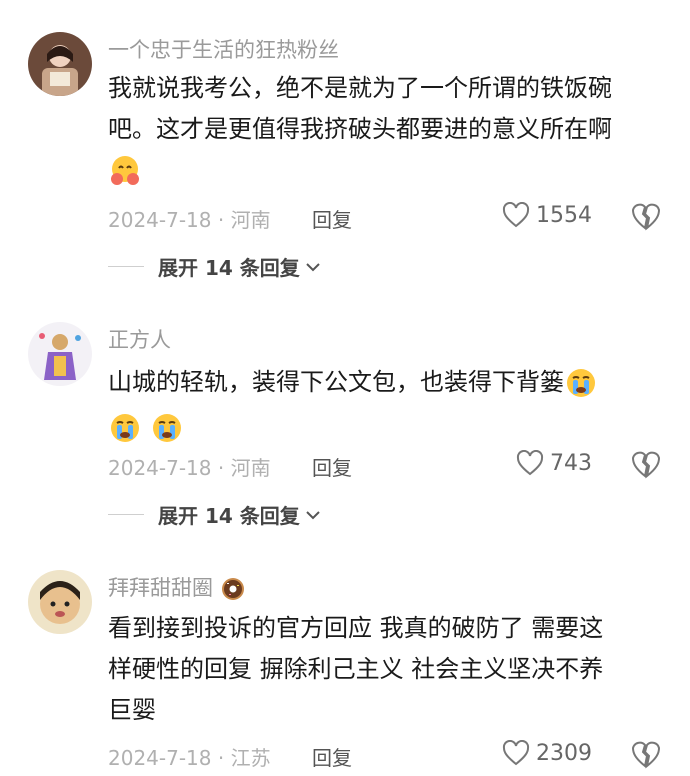  I want to click on comment-line: 我就说我考公，绝不是就为了一个所谓的铁饭碗, so click(360, 88).